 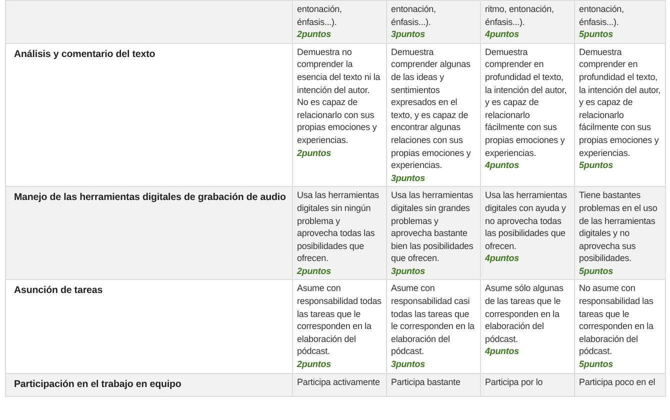 What do you see at coordinates (514, 382) in the screenshot?
I see `level-description: Participa por lo` at bounding box center [514, 382].